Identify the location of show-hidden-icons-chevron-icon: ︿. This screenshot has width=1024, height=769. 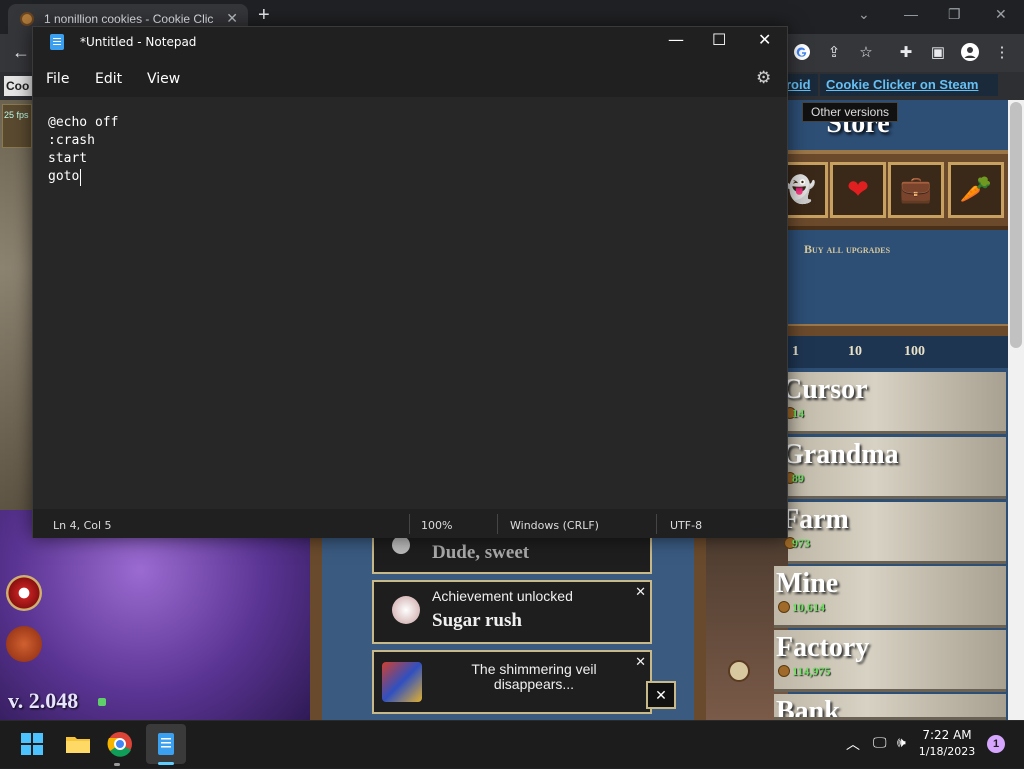
(853, 744).